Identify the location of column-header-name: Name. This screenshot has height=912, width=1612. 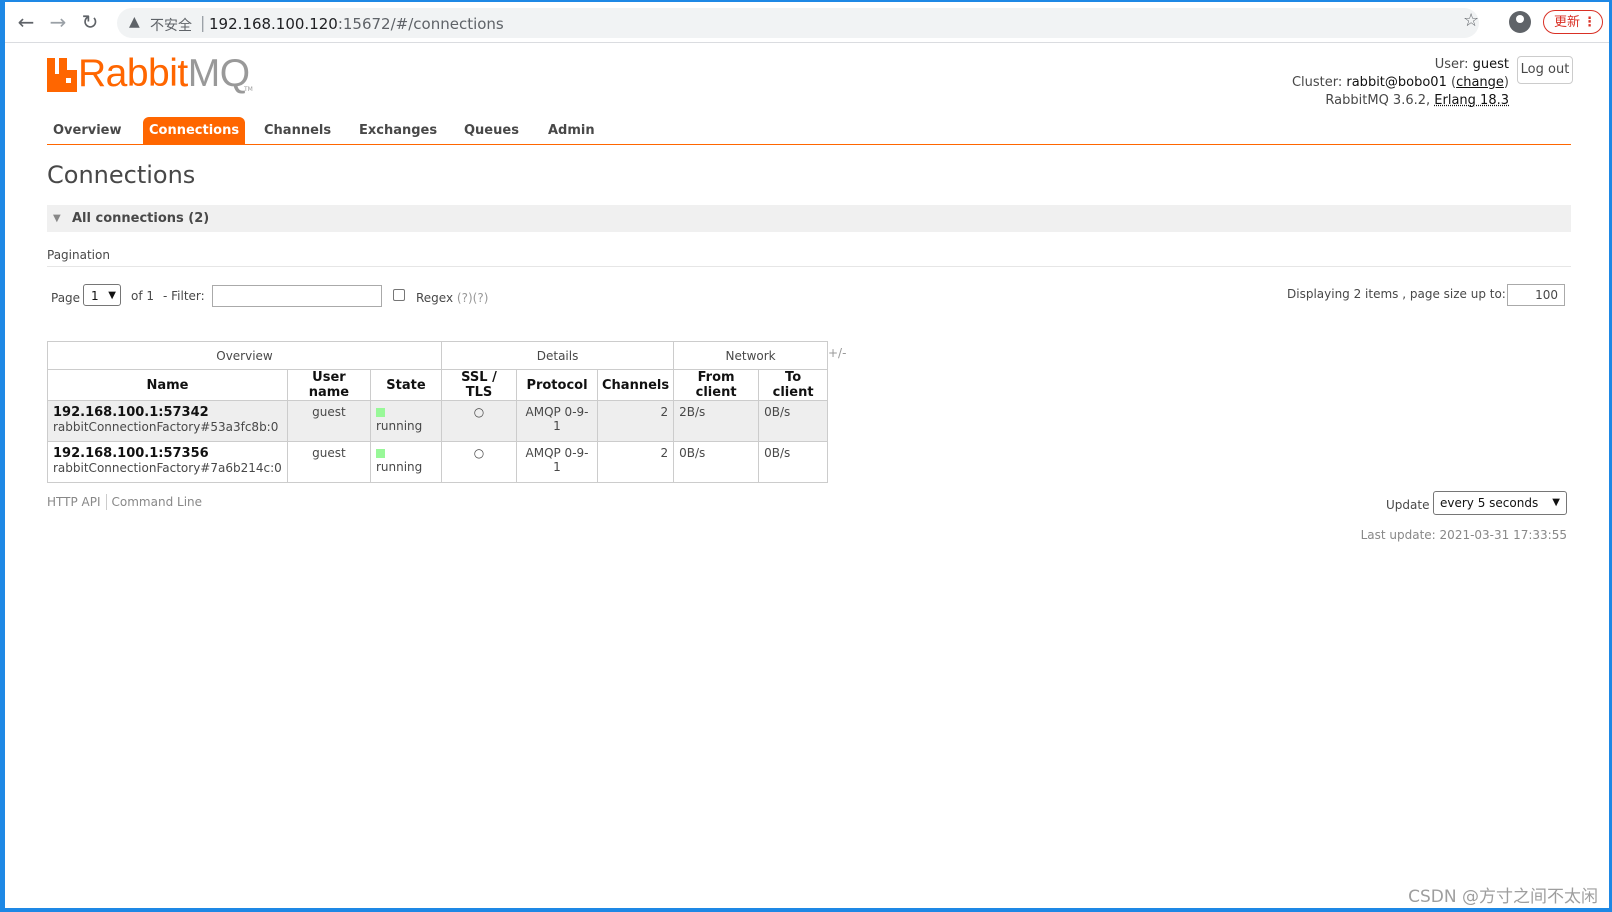
(167, 385).